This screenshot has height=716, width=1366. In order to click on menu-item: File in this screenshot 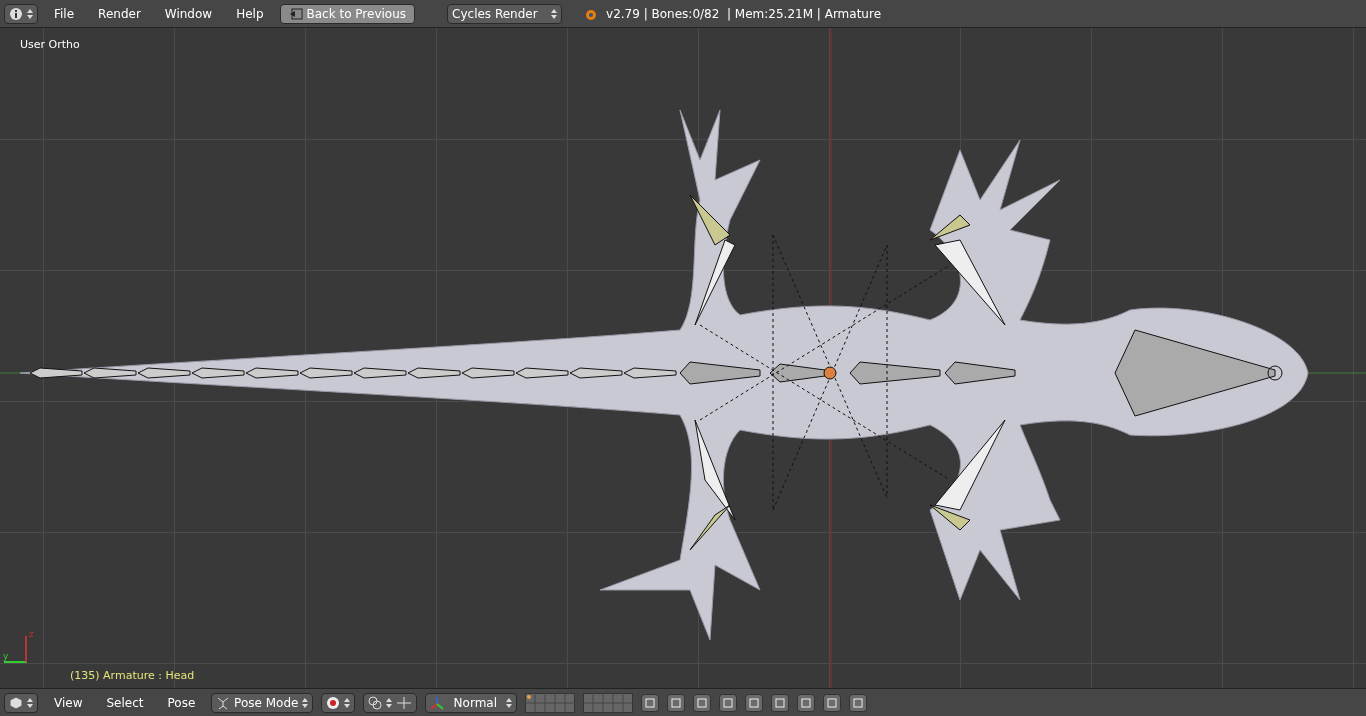, I will do `click(64, 13)`.